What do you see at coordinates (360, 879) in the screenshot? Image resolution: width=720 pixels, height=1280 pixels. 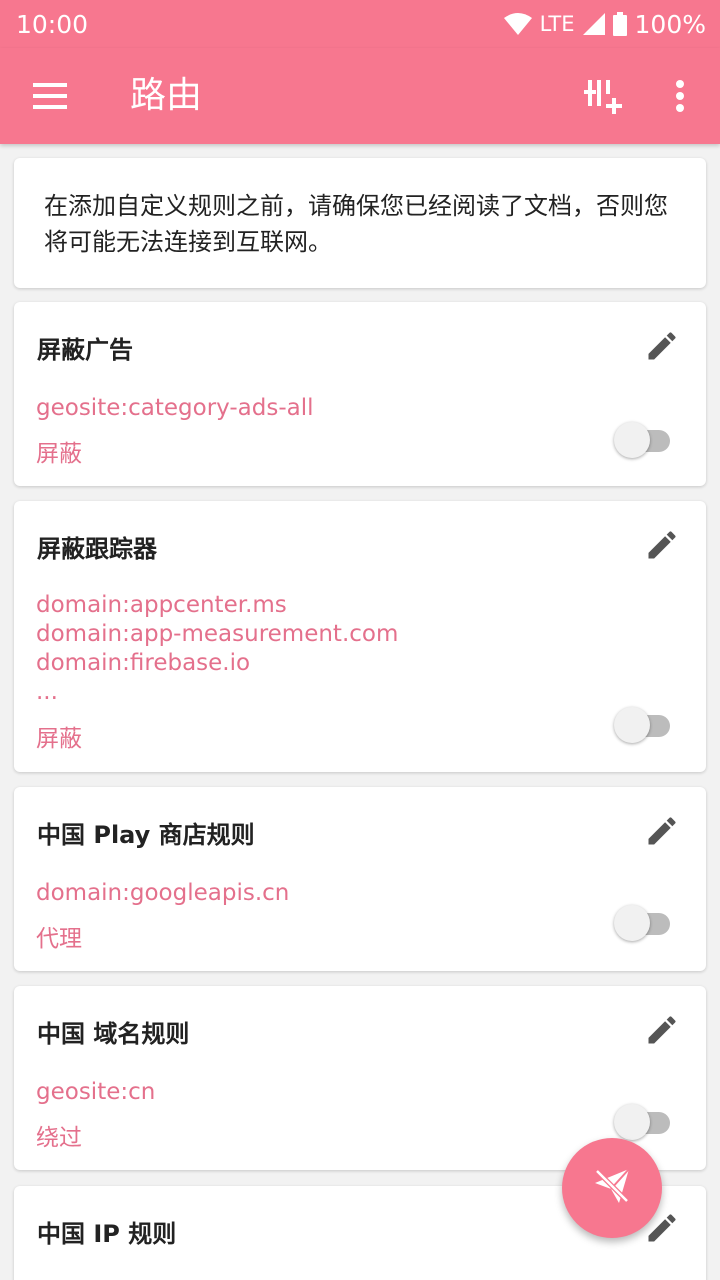 I see `rule-card: 中国 Play 商店规则 domain:googleapis.cn 代理` at bounding box center [360, 879].